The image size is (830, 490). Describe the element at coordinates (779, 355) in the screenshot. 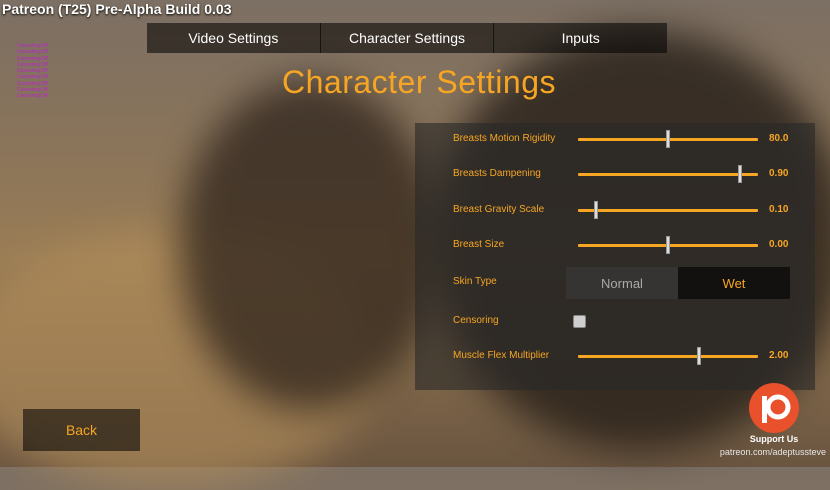

I see `muscle-flex-multiplier-value: 2.00` at that location.